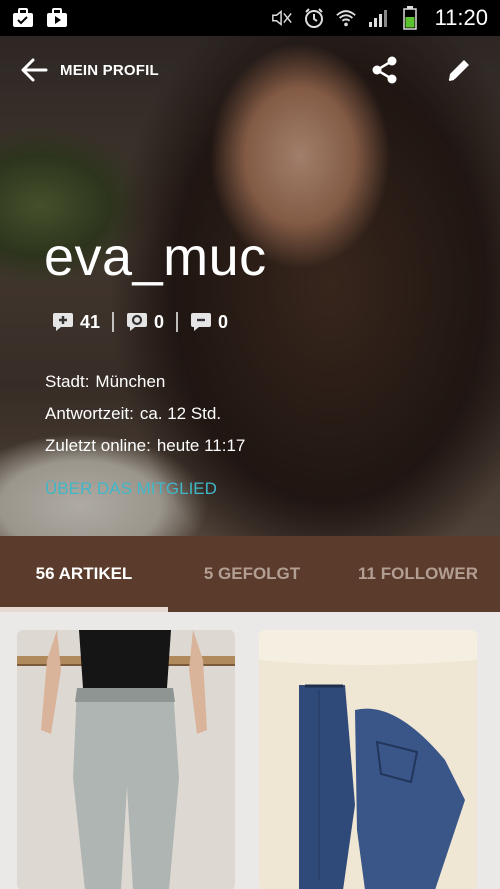 This screenshot has width=500, height=889. Describe the element at coordinates (314, 18) in the screenshot. I see `alarm-icon` at that location.